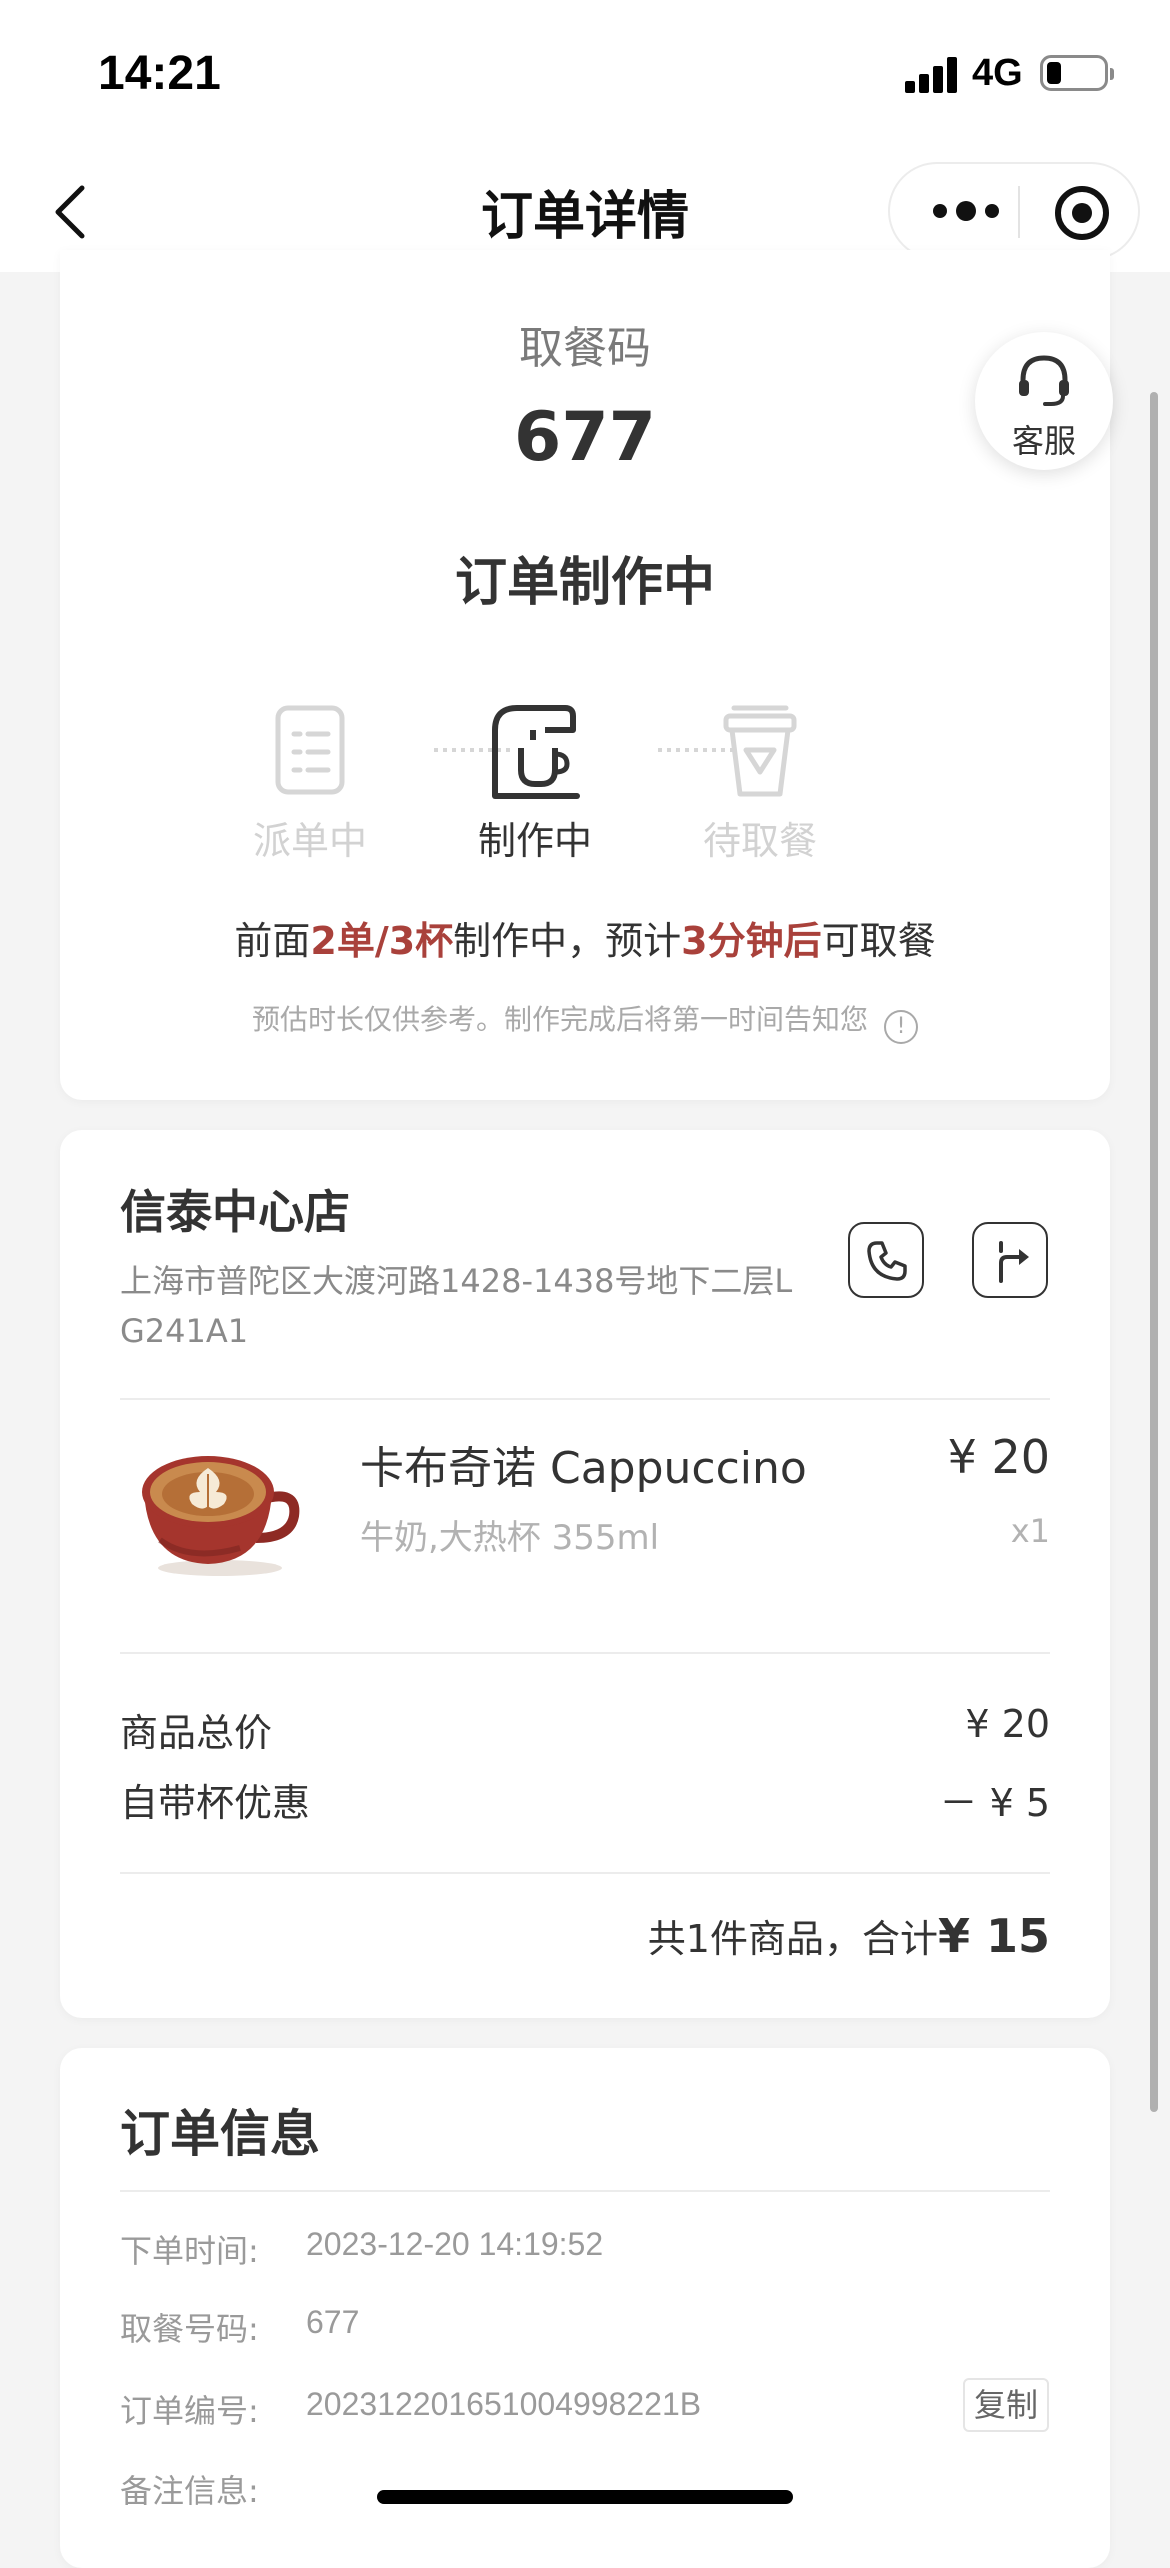  I want to click on pickup-number-label: 取餐号码:, so click(189, 2329).